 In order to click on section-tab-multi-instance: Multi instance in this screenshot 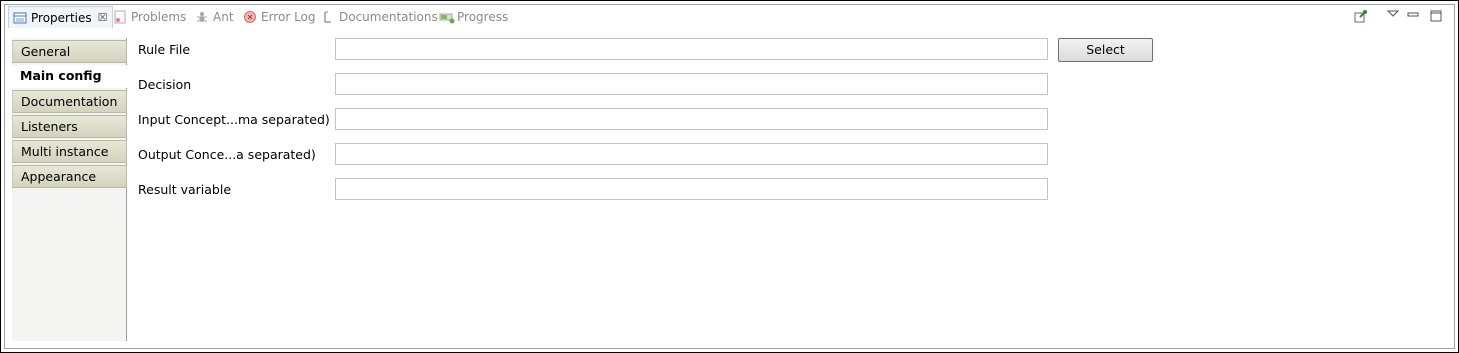, I will do `click(69, 151)`.